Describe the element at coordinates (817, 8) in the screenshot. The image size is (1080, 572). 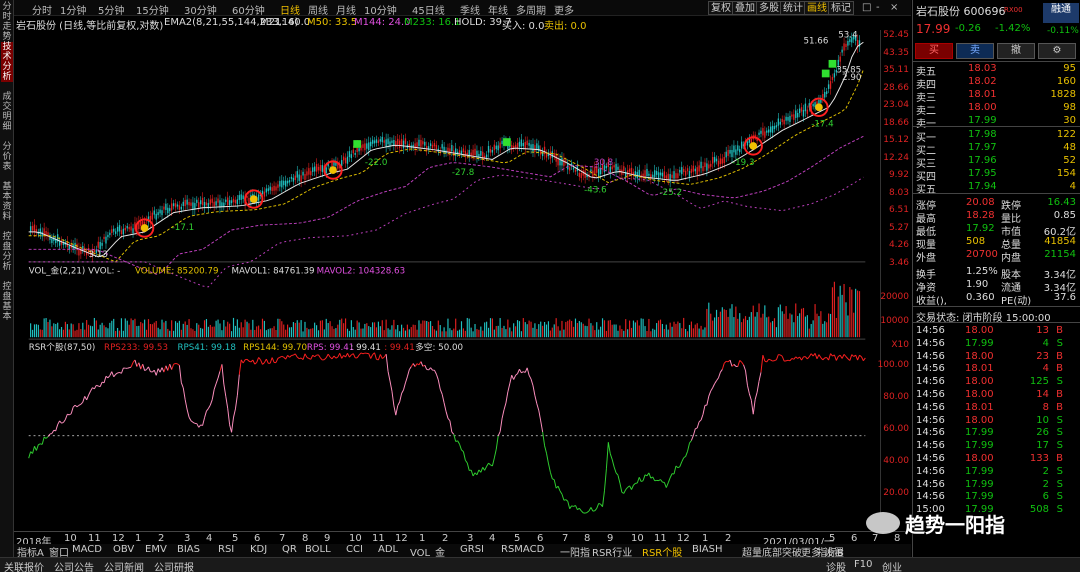
I see `toolbar-button-4: 画线` at that location.